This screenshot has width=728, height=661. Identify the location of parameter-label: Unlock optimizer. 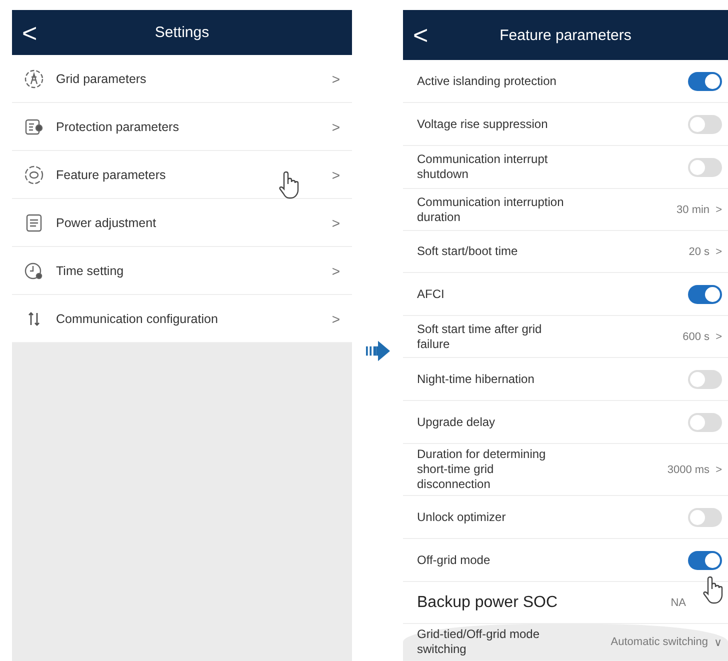
(462, 517).